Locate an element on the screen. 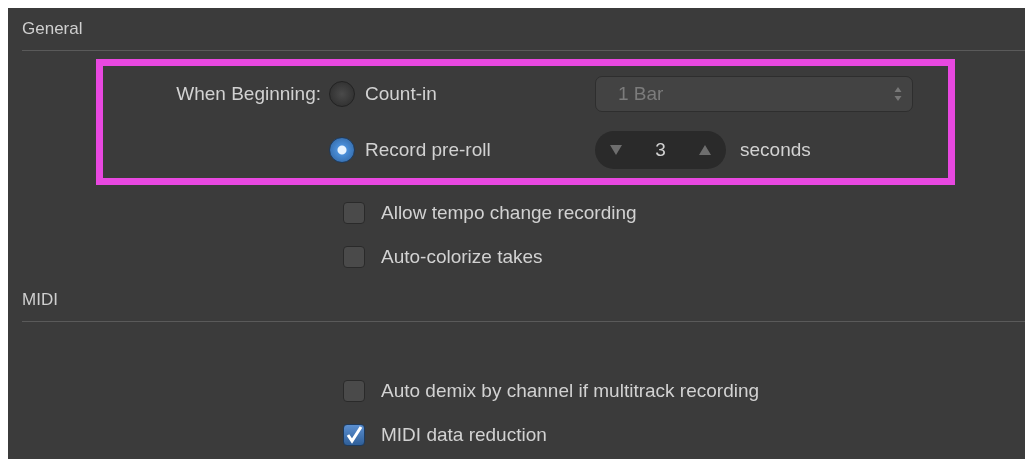  section-heading: General is located at coordinates (52, 29).